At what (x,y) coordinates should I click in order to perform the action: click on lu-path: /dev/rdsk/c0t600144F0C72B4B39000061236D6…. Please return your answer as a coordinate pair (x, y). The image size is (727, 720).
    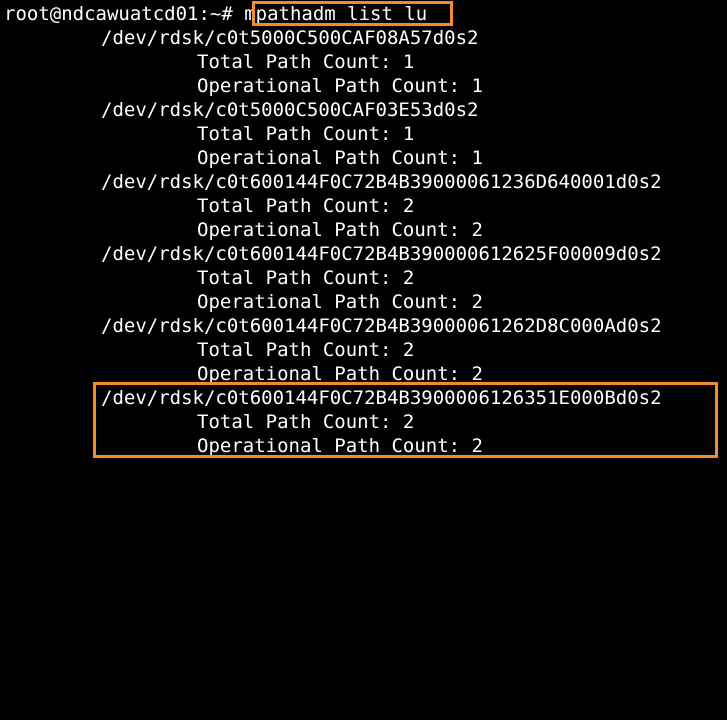
    Looking at the image, I should click on (381, 182).